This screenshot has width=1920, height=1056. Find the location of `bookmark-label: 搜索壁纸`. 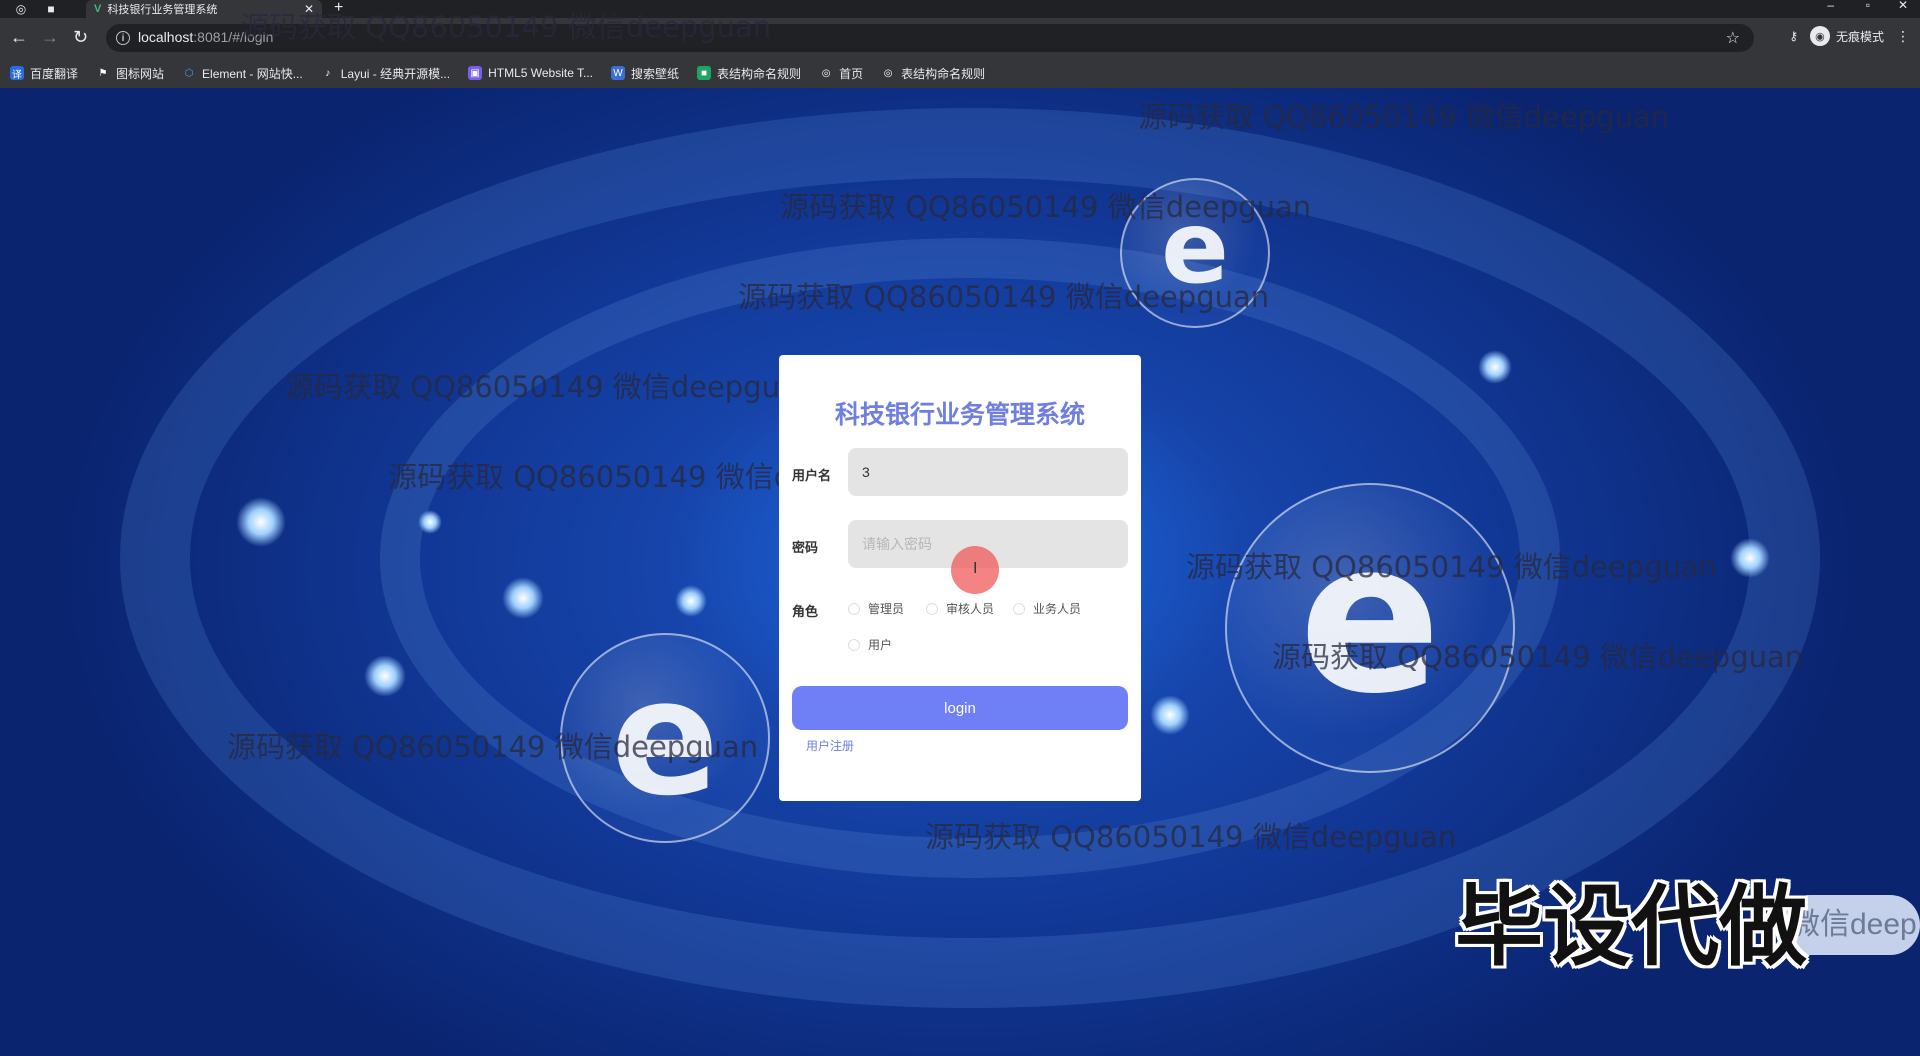

bookmark-label: 搜索壁纸 is located at coordinates (655, 73).